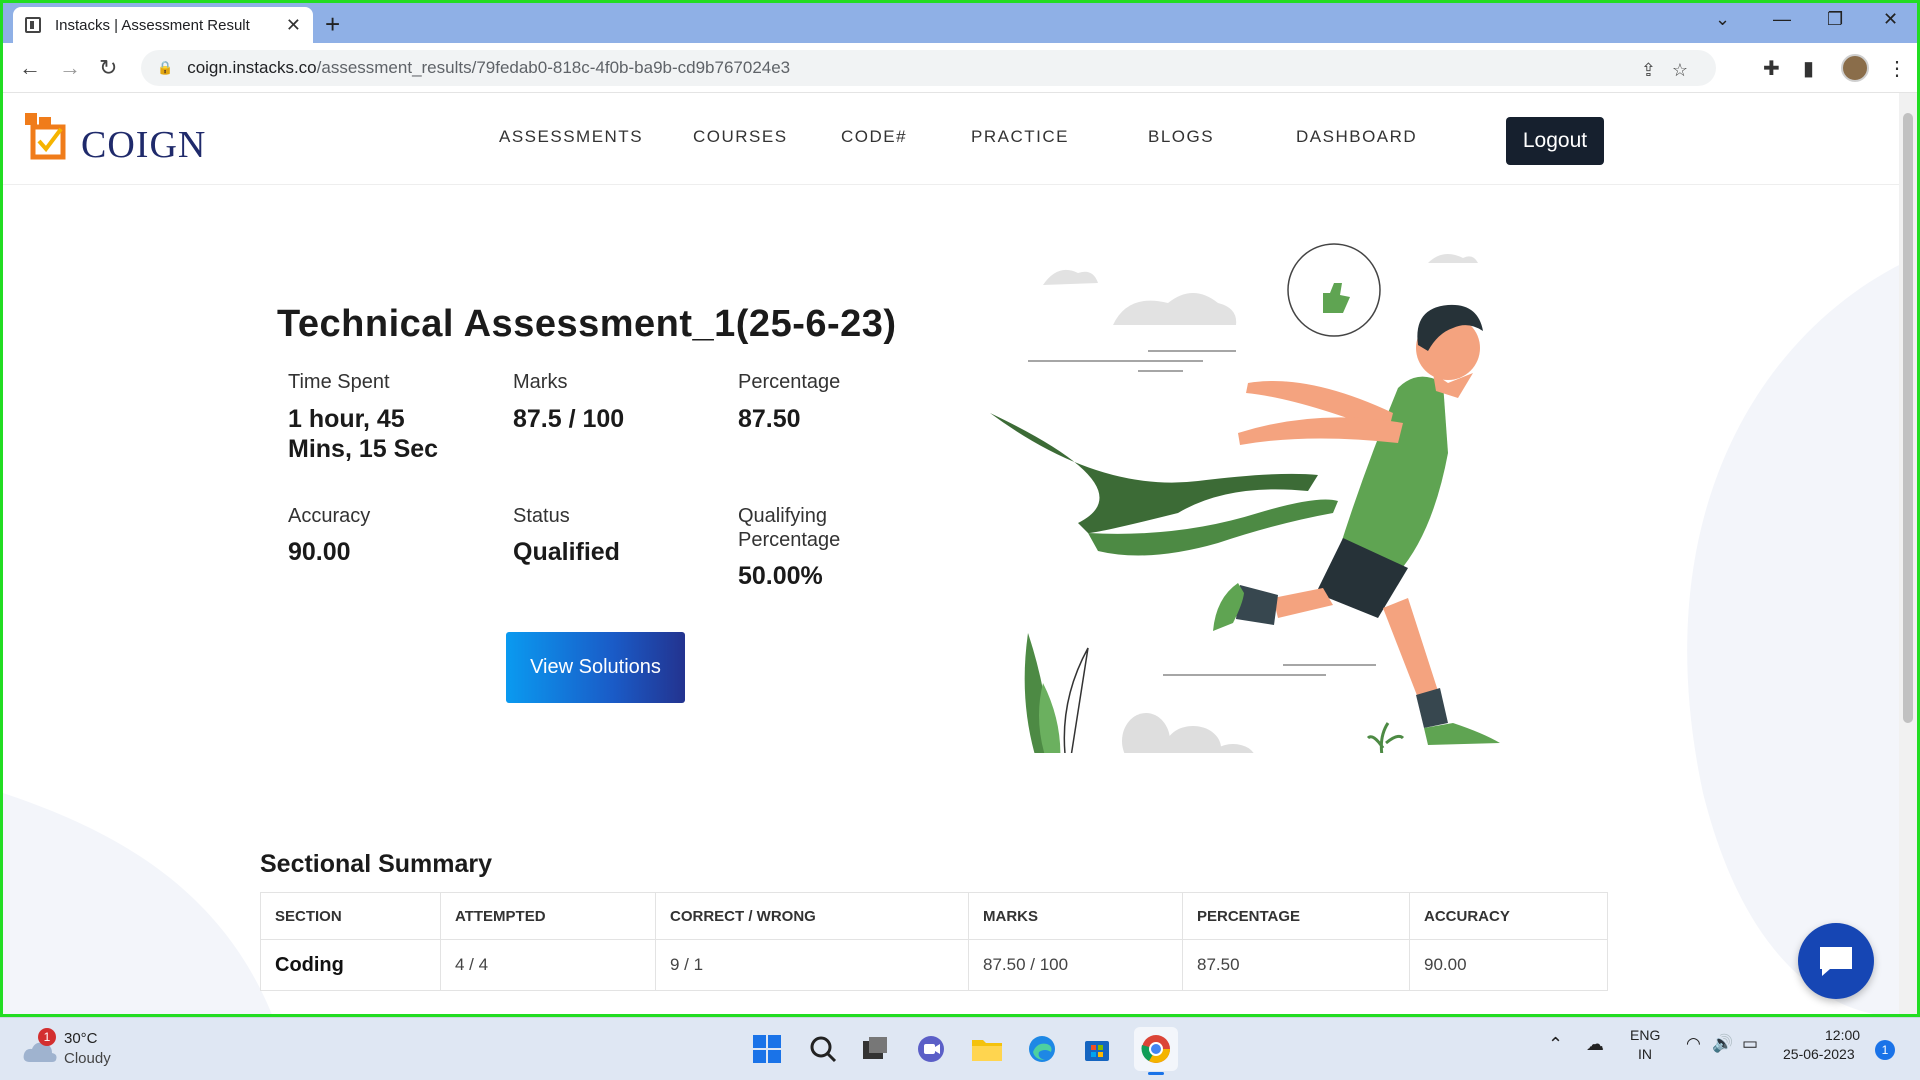  Describe the element at coordinates (1722, 1044) in the screenshot. I see `volume-icon: 🔊` at that location.